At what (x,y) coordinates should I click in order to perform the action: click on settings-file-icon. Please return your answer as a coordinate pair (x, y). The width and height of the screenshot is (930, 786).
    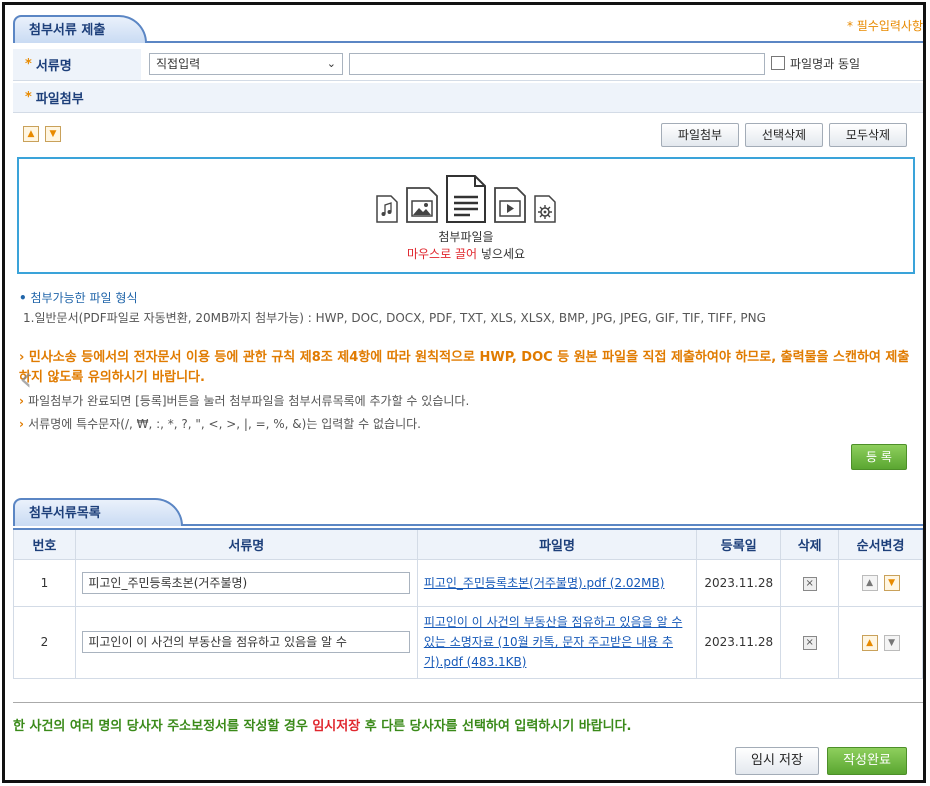
    Looking at the image, I should click on (545, 209).